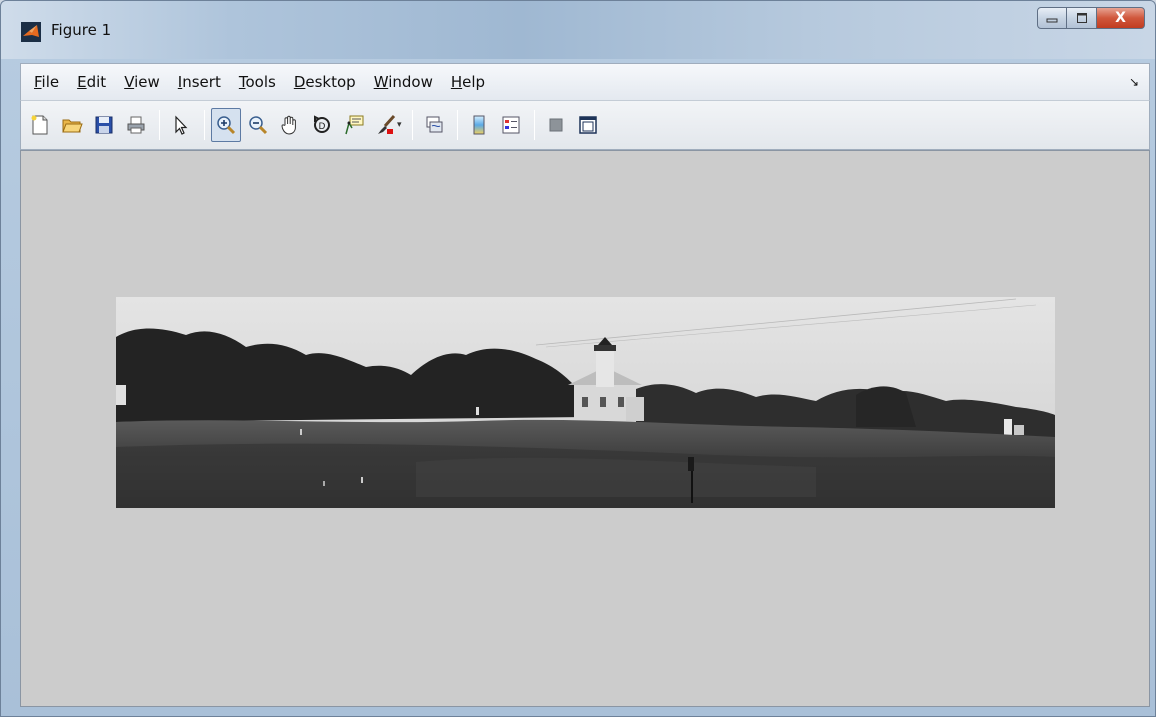 The width and height of the screenshot is (1156, 717). I want to click on window-title: Figure 1, so click(81, 30).